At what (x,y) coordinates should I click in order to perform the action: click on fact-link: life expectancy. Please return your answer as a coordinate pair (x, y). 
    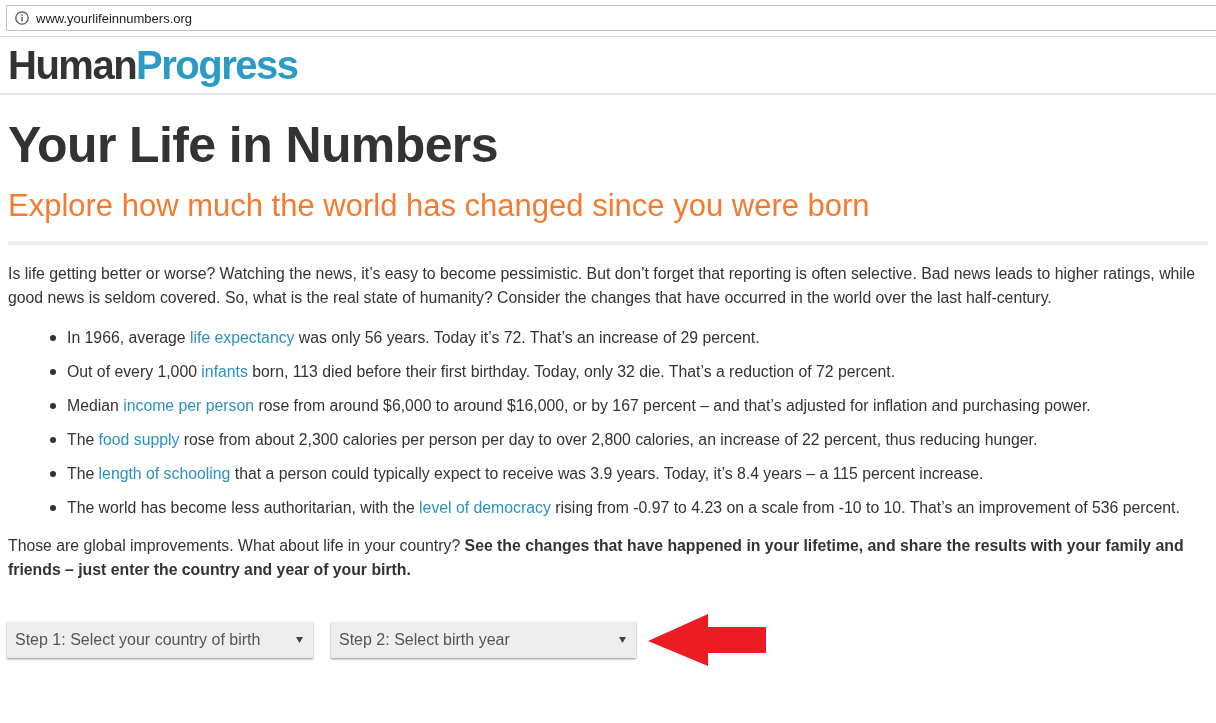
    Looking at the image, I should click on (242, 337).